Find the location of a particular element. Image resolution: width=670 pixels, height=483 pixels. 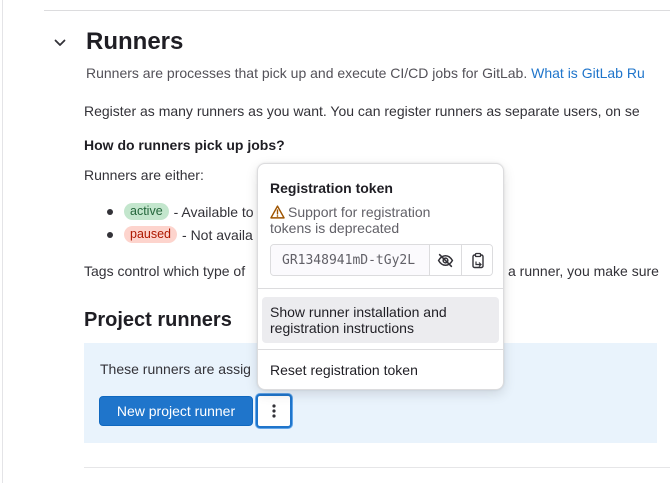

tags-text-end: a runner, you make sure is located at coordinates (583, 271).